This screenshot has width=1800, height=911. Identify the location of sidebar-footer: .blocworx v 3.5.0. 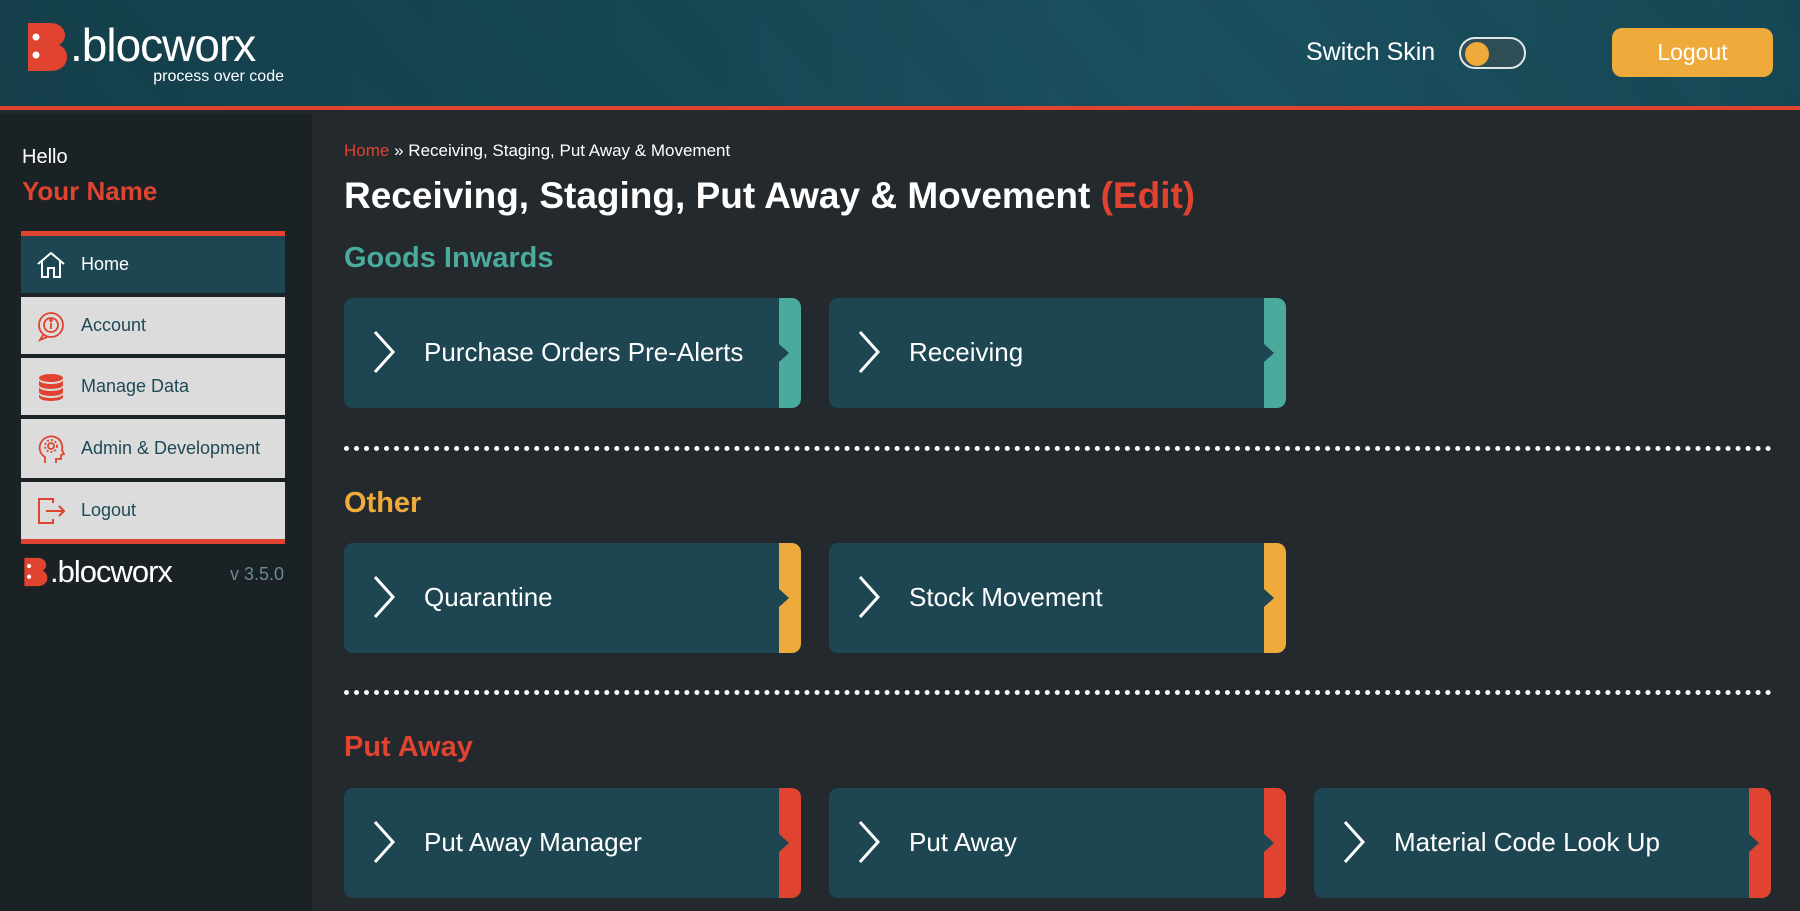
(153, 572).